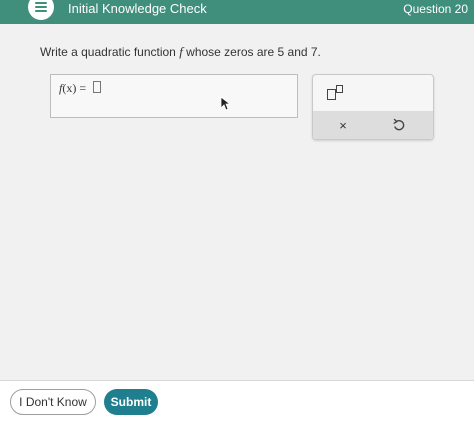 The image size is (474, 427). What do you see at coordinates (337, 93) in the screenshot?
I see `superscript-icon` at bounding box center [337, 93].